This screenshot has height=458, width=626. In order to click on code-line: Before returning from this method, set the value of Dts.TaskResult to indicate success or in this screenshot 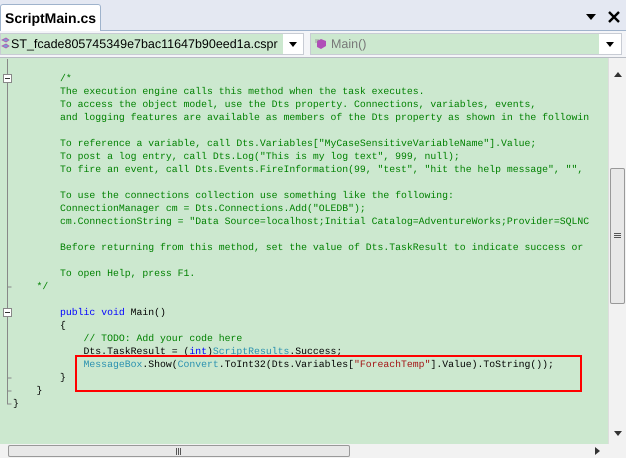, I will do `click(321, 247)`.